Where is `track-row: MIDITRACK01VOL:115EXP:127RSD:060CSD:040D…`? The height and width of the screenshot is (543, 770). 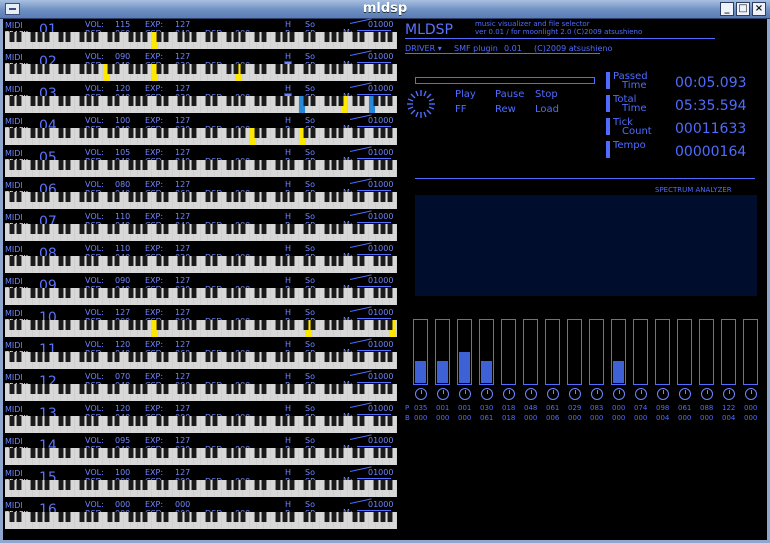 track-row: MIDITRACK01VOL:115EXP:127RSD:060CSD:040D… is located at coordinates (201, 34).